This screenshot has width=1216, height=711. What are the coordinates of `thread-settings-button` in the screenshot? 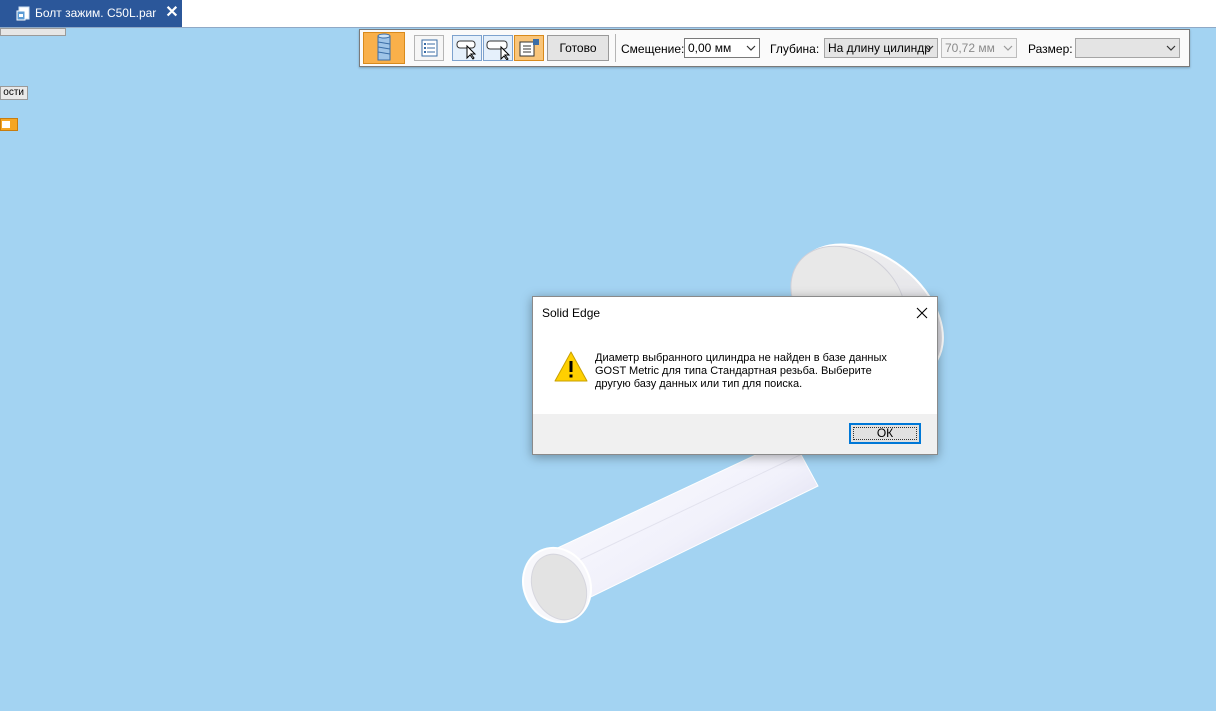 It's located at (529, 48).